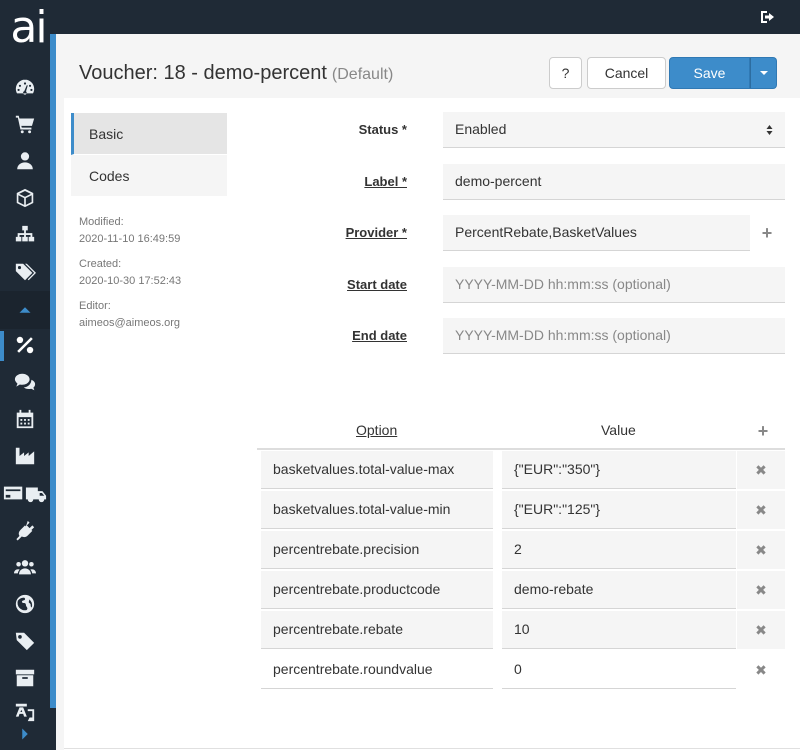 Image resolution: width=800 pixels, height=750 pixels. What do you see at coordinates (619, 470) in the screenshot?
I see `option-value-input: {"EUR":"350"}` at bounding box center [619, 470].